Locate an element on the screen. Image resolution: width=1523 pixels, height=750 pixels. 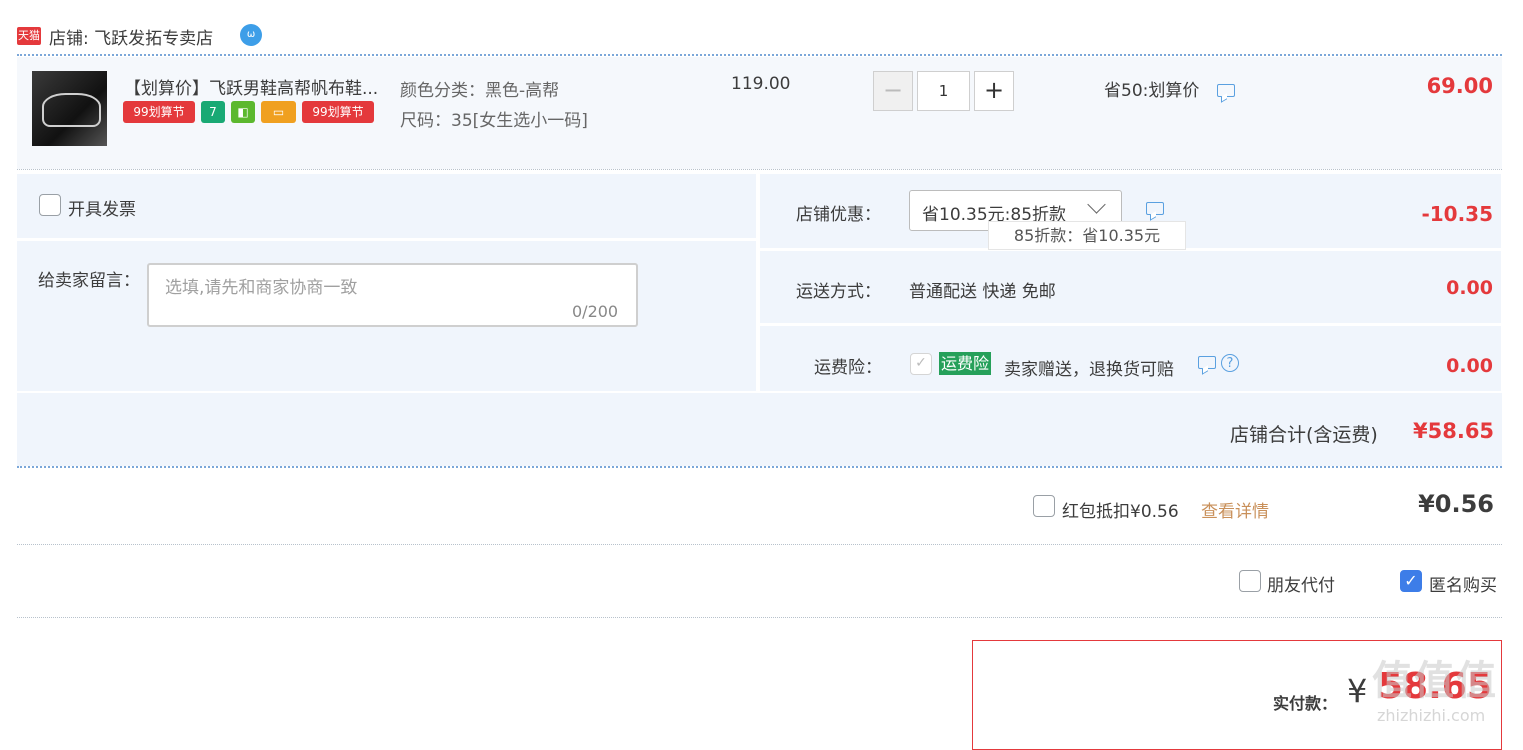
wangwang-chat-icon: ω is located at coordinates (251, 35).